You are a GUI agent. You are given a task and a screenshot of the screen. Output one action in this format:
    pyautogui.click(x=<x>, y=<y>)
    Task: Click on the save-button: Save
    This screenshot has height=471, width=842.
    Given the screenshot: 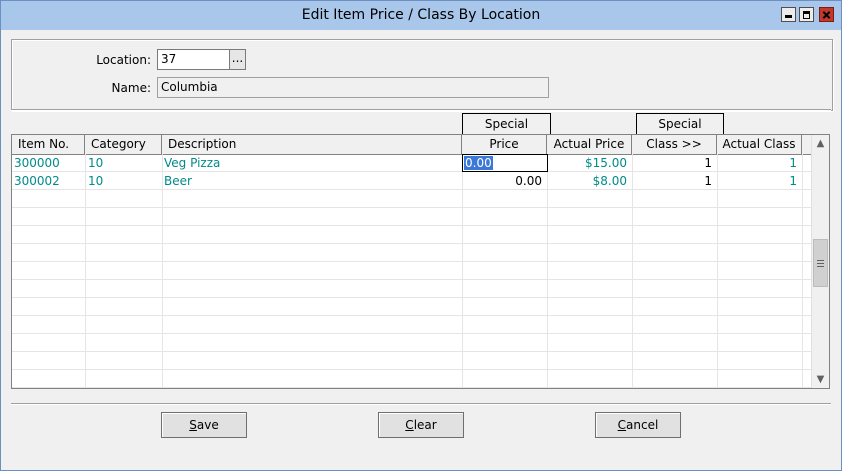 What is the action you would take?
    pyautogui.click(x=204, y=425)
    